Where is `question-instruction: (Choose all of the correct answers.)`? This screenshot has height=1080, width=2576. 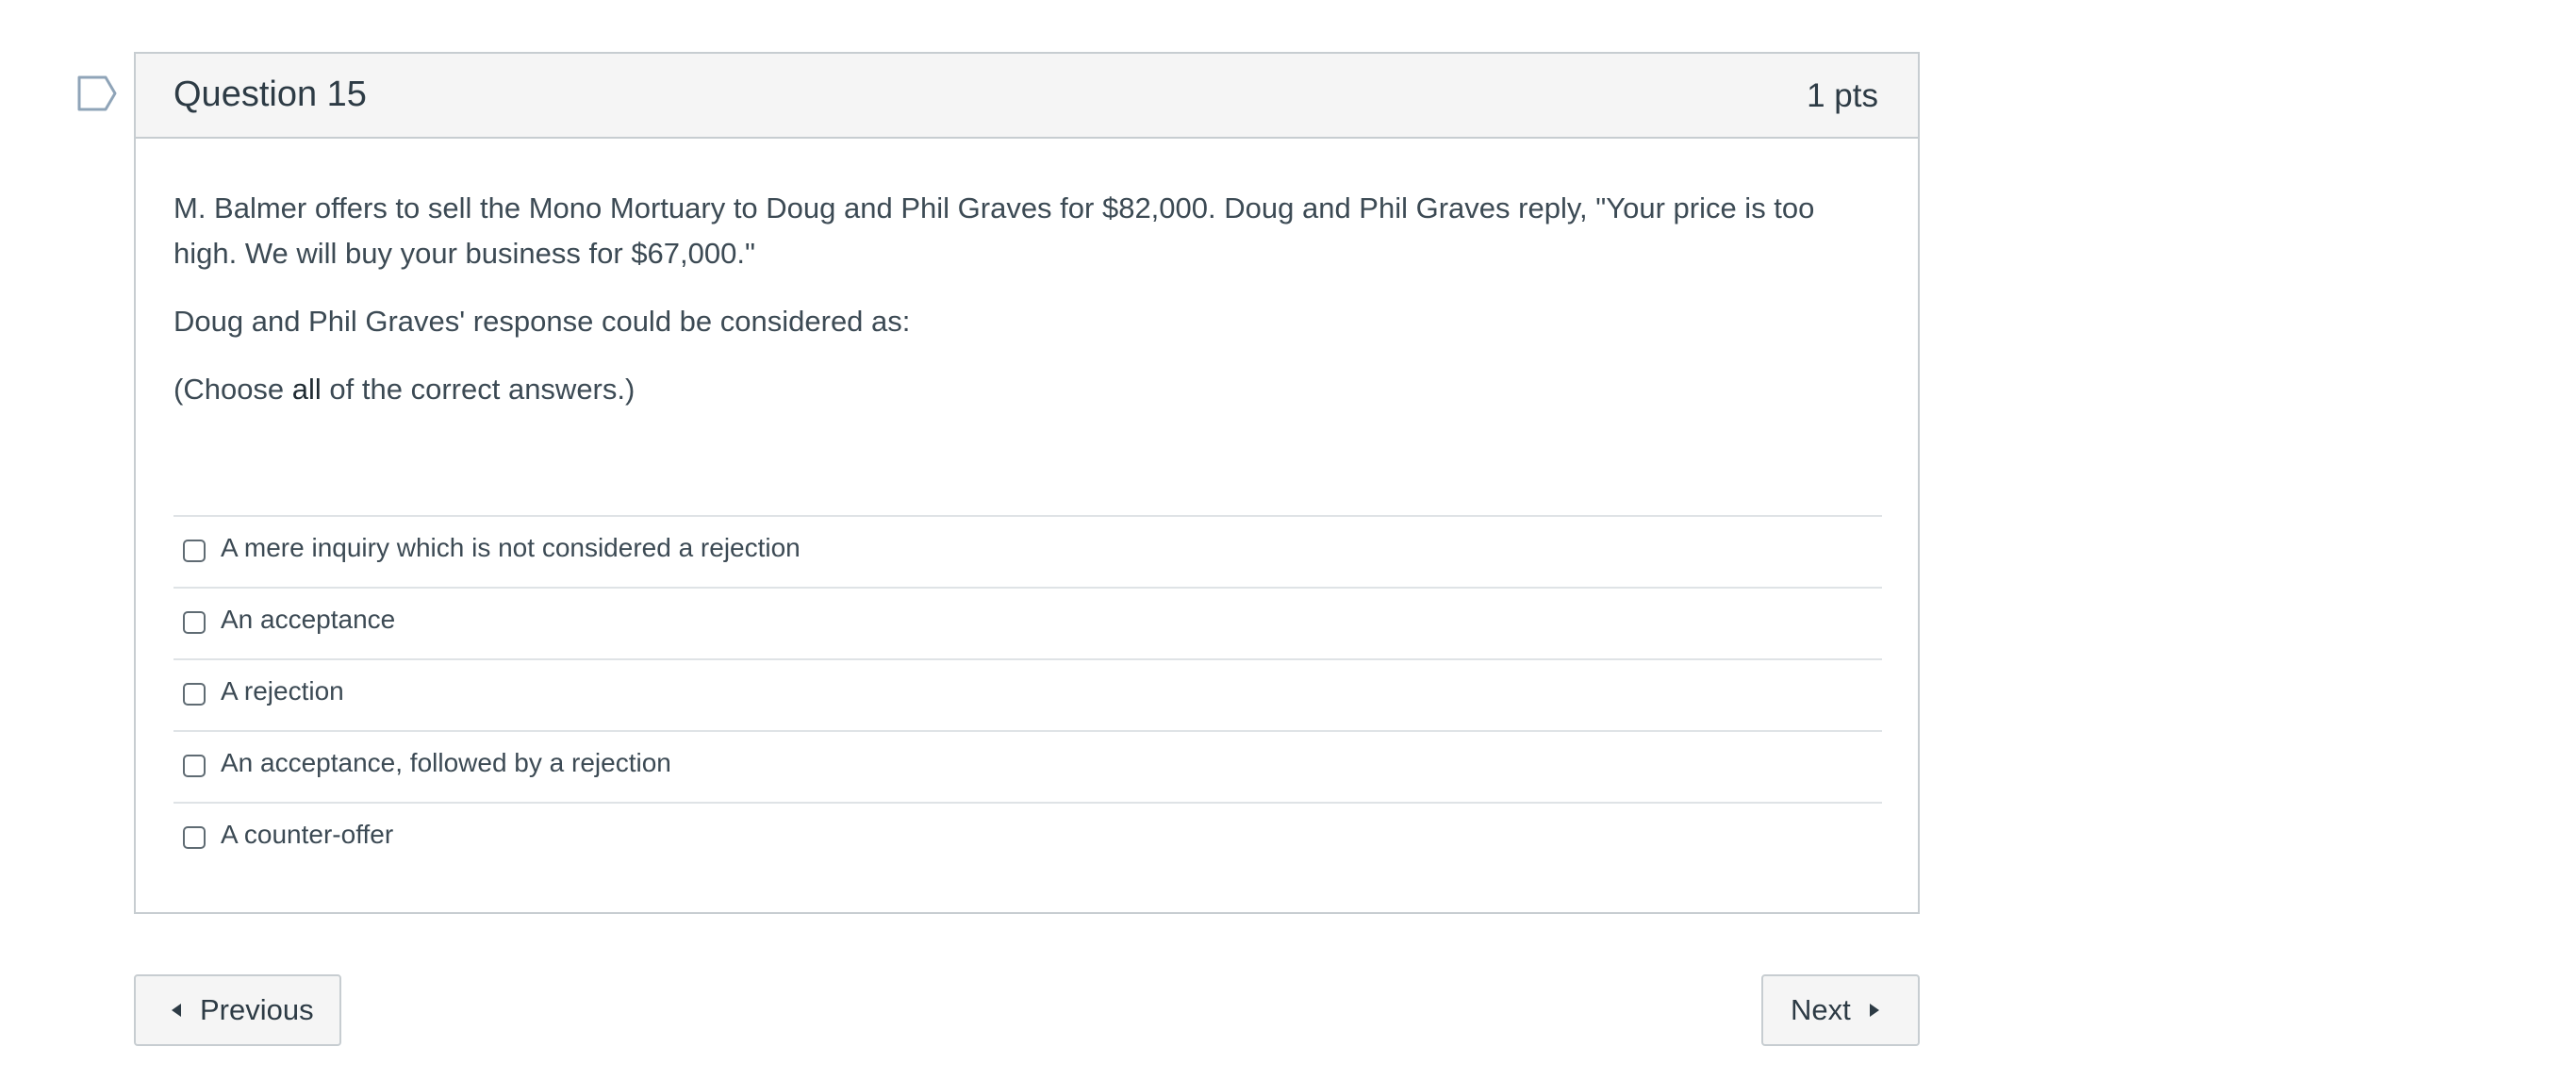
question-instruction: (Choose all of the correct answers.) is located at coordinates (1027, 389).